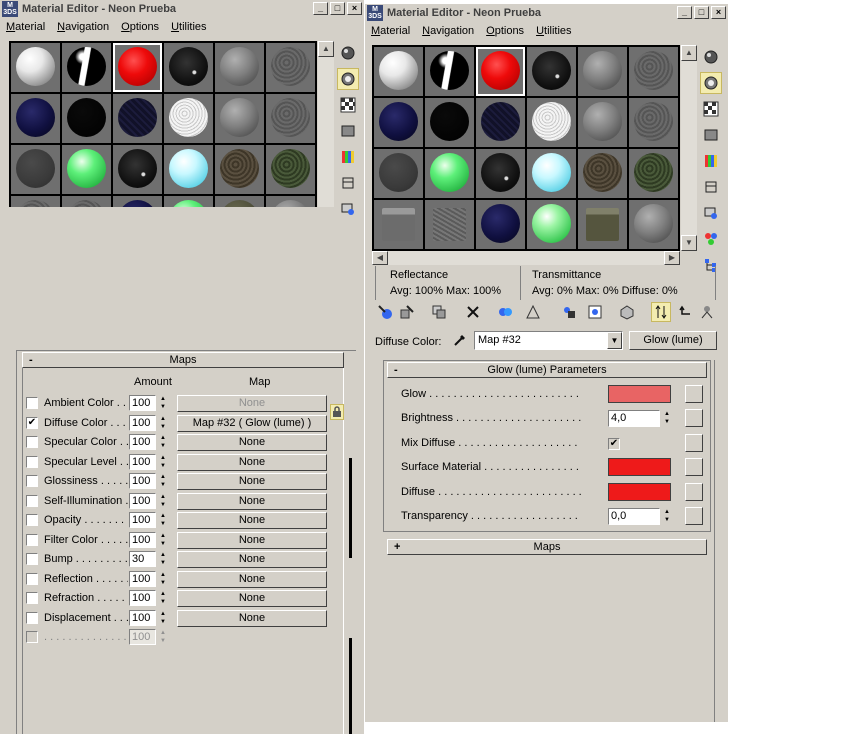  Describe the element at coordinates (390, 31) in the screenshot. I see `menu-material: Material` at that location.